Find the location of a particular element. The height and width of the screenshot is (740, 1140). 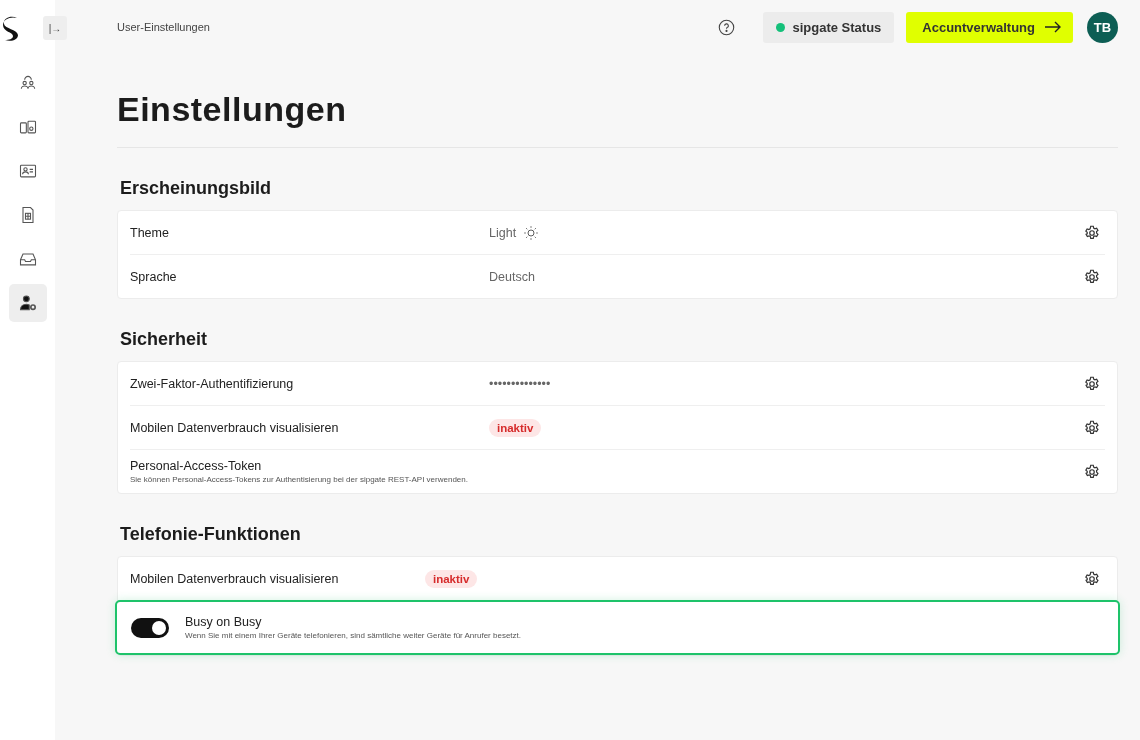

user-settings-icon is located at coordinates (27, 303).